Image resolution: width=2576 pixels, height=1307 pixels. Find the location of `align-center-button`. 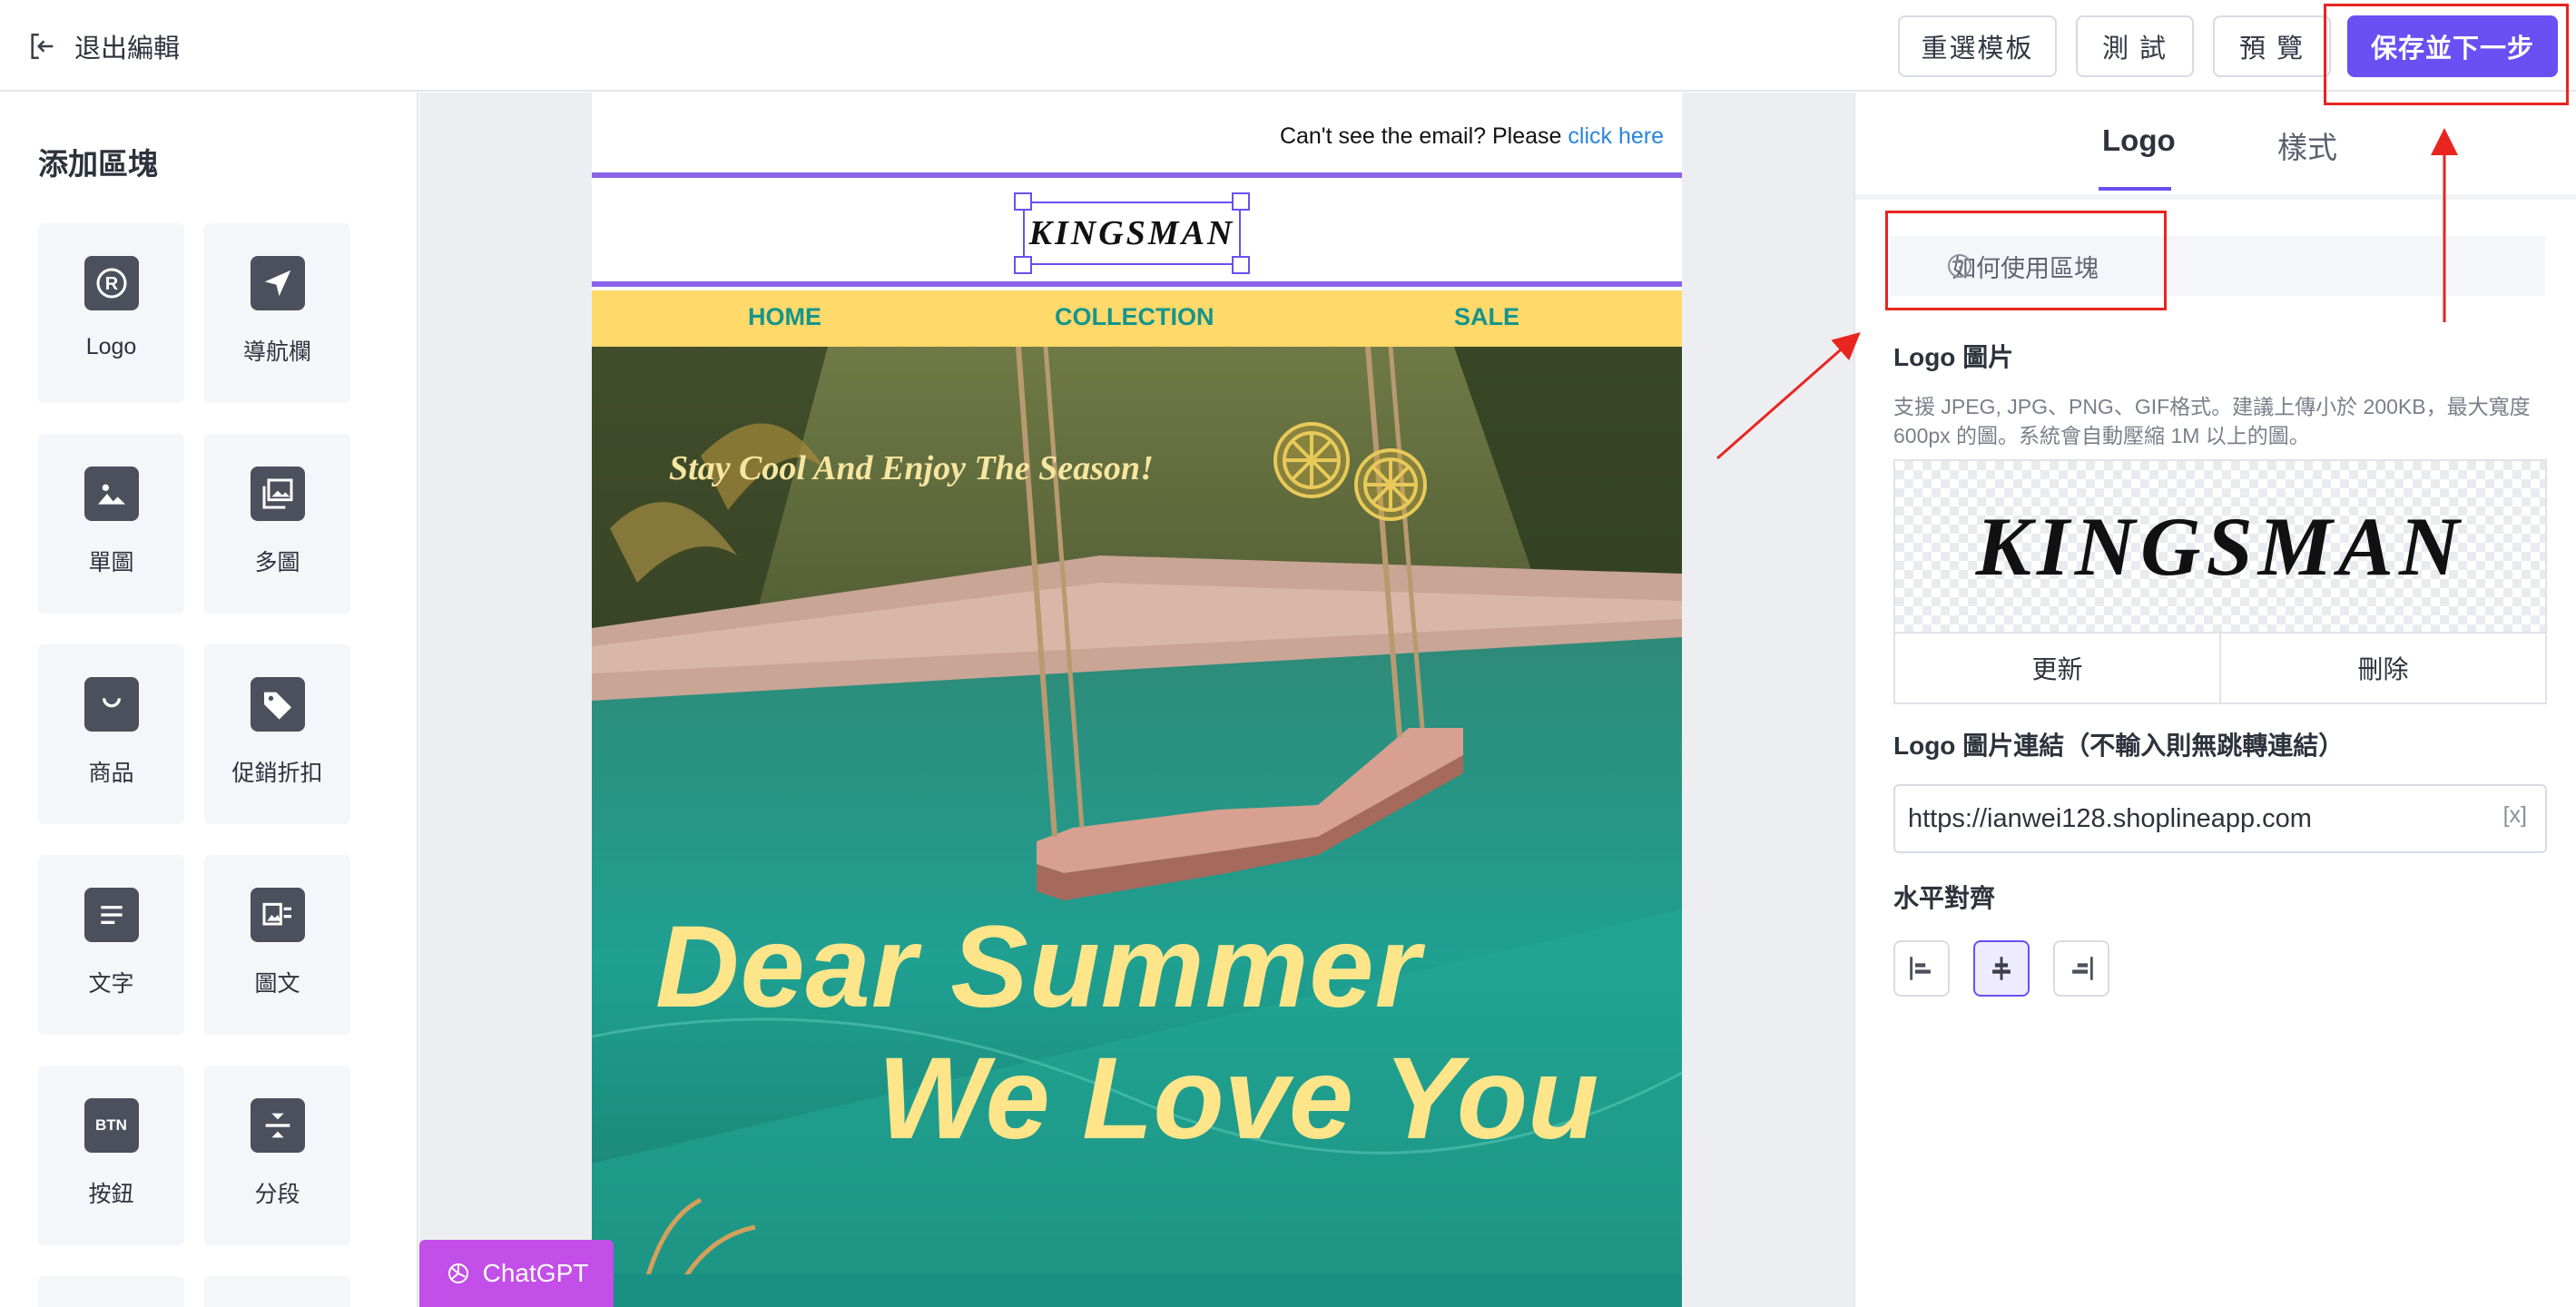

align-center-button is located at coordinates (2001, 968).